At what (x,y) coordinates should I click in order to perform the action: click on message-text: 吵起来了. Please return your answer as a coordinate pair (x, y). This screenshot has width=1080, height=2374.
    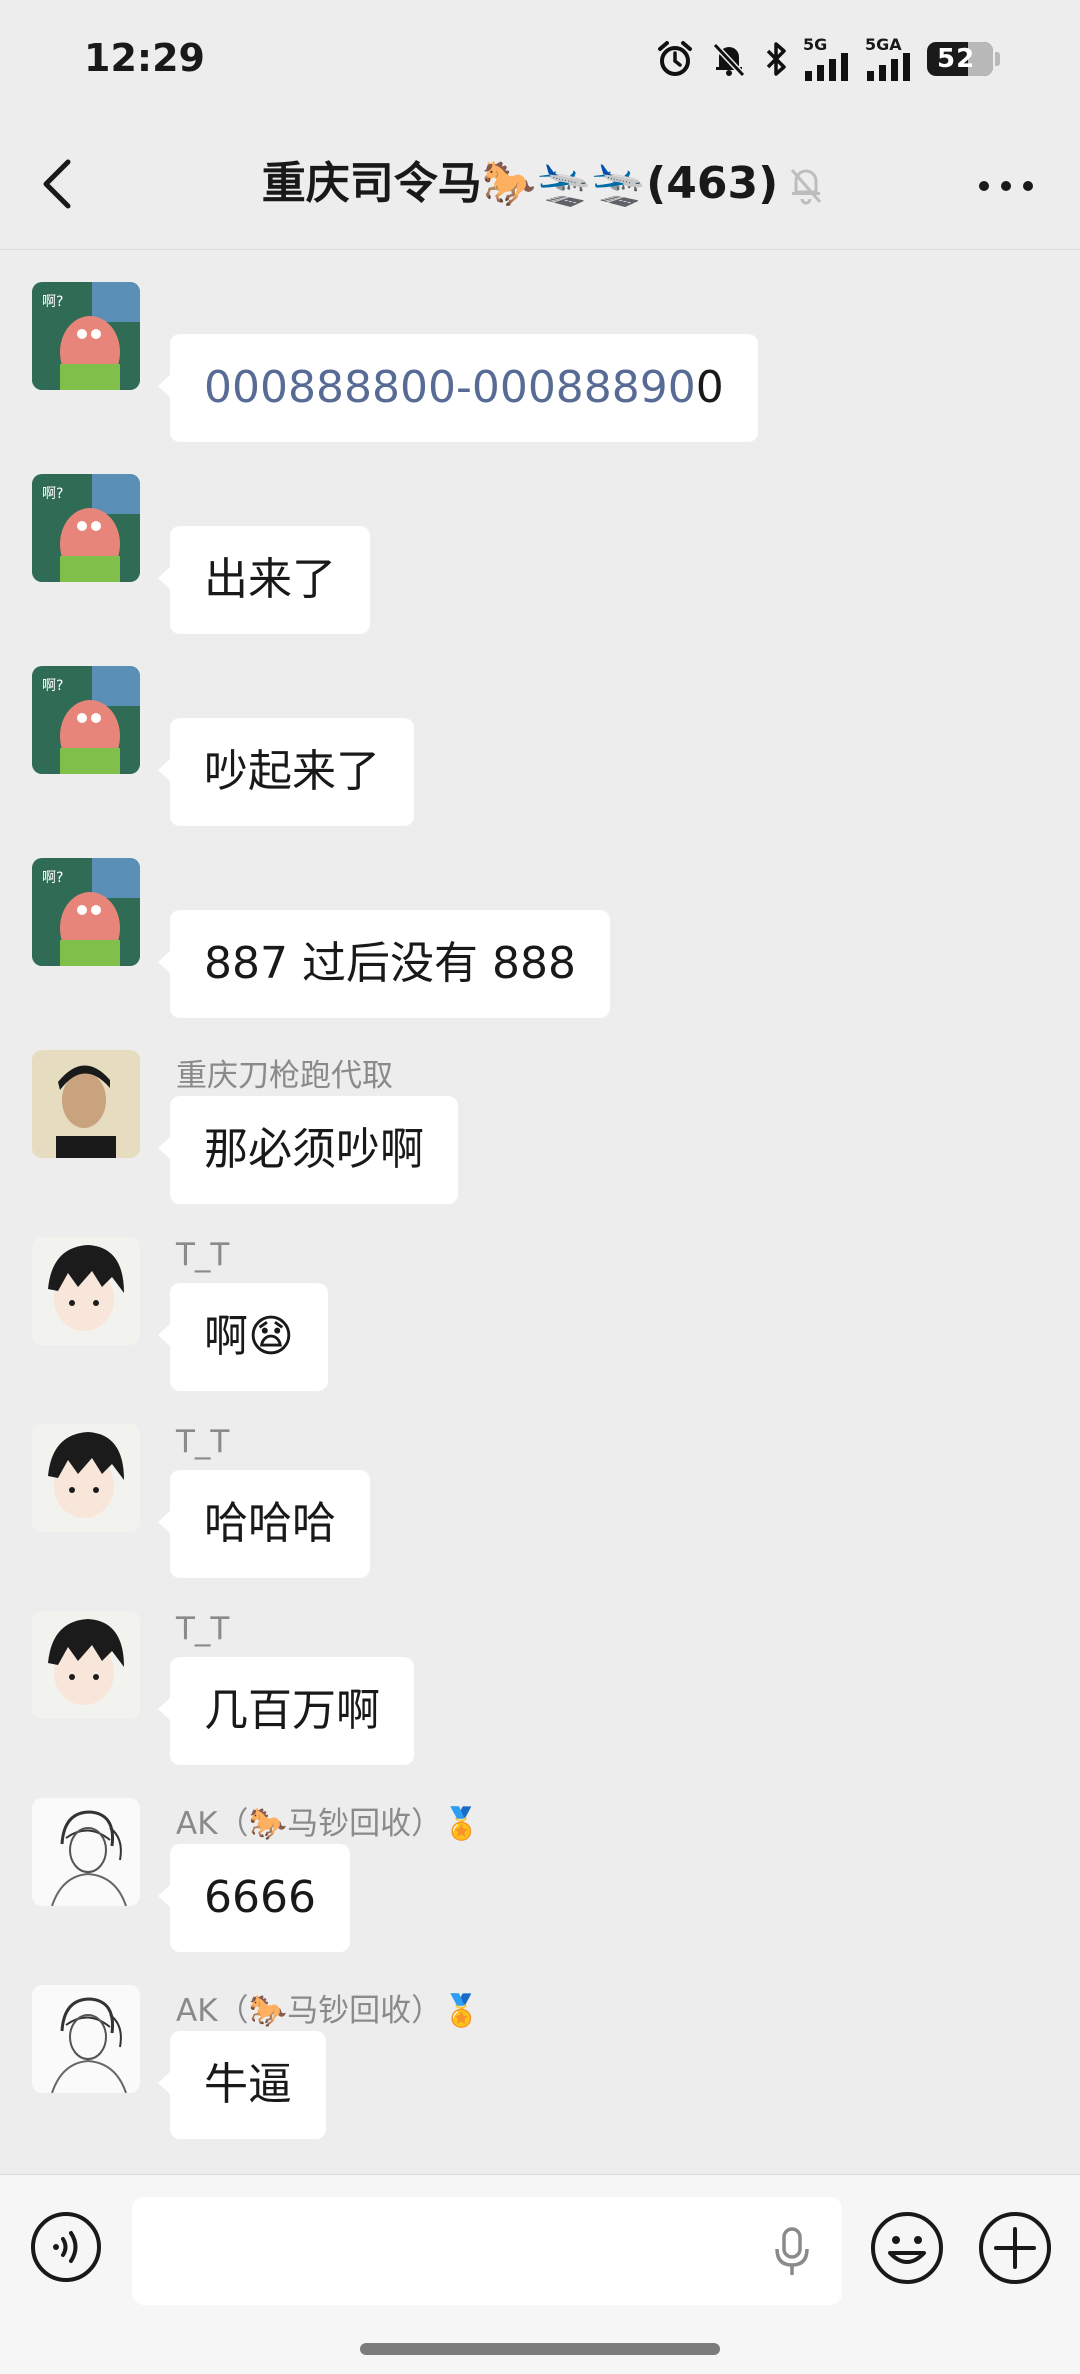
    Looking at the image, I should click on (292, 771).